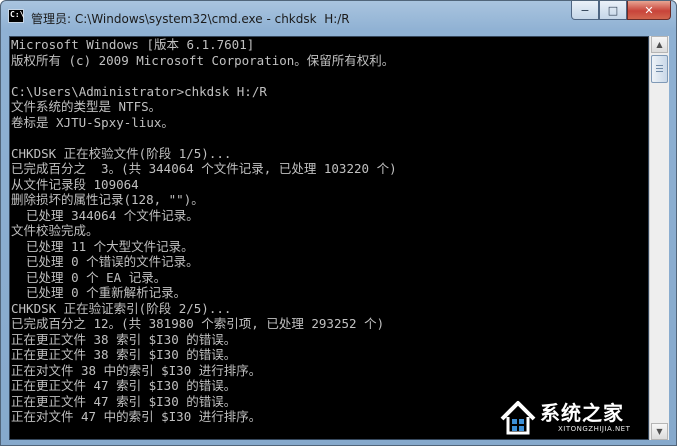 The image size is (677, 446). I want to click on maximize-button: □, so click(613, 10).